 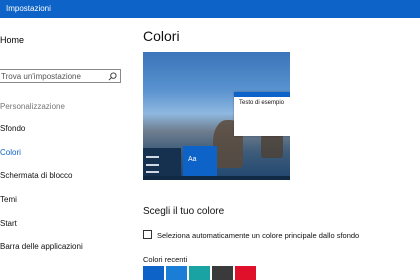 What do you see at coordinates (200, 163) in the screenshot?
I see `preview-tile: Aa` at bounding box center [200, 163].